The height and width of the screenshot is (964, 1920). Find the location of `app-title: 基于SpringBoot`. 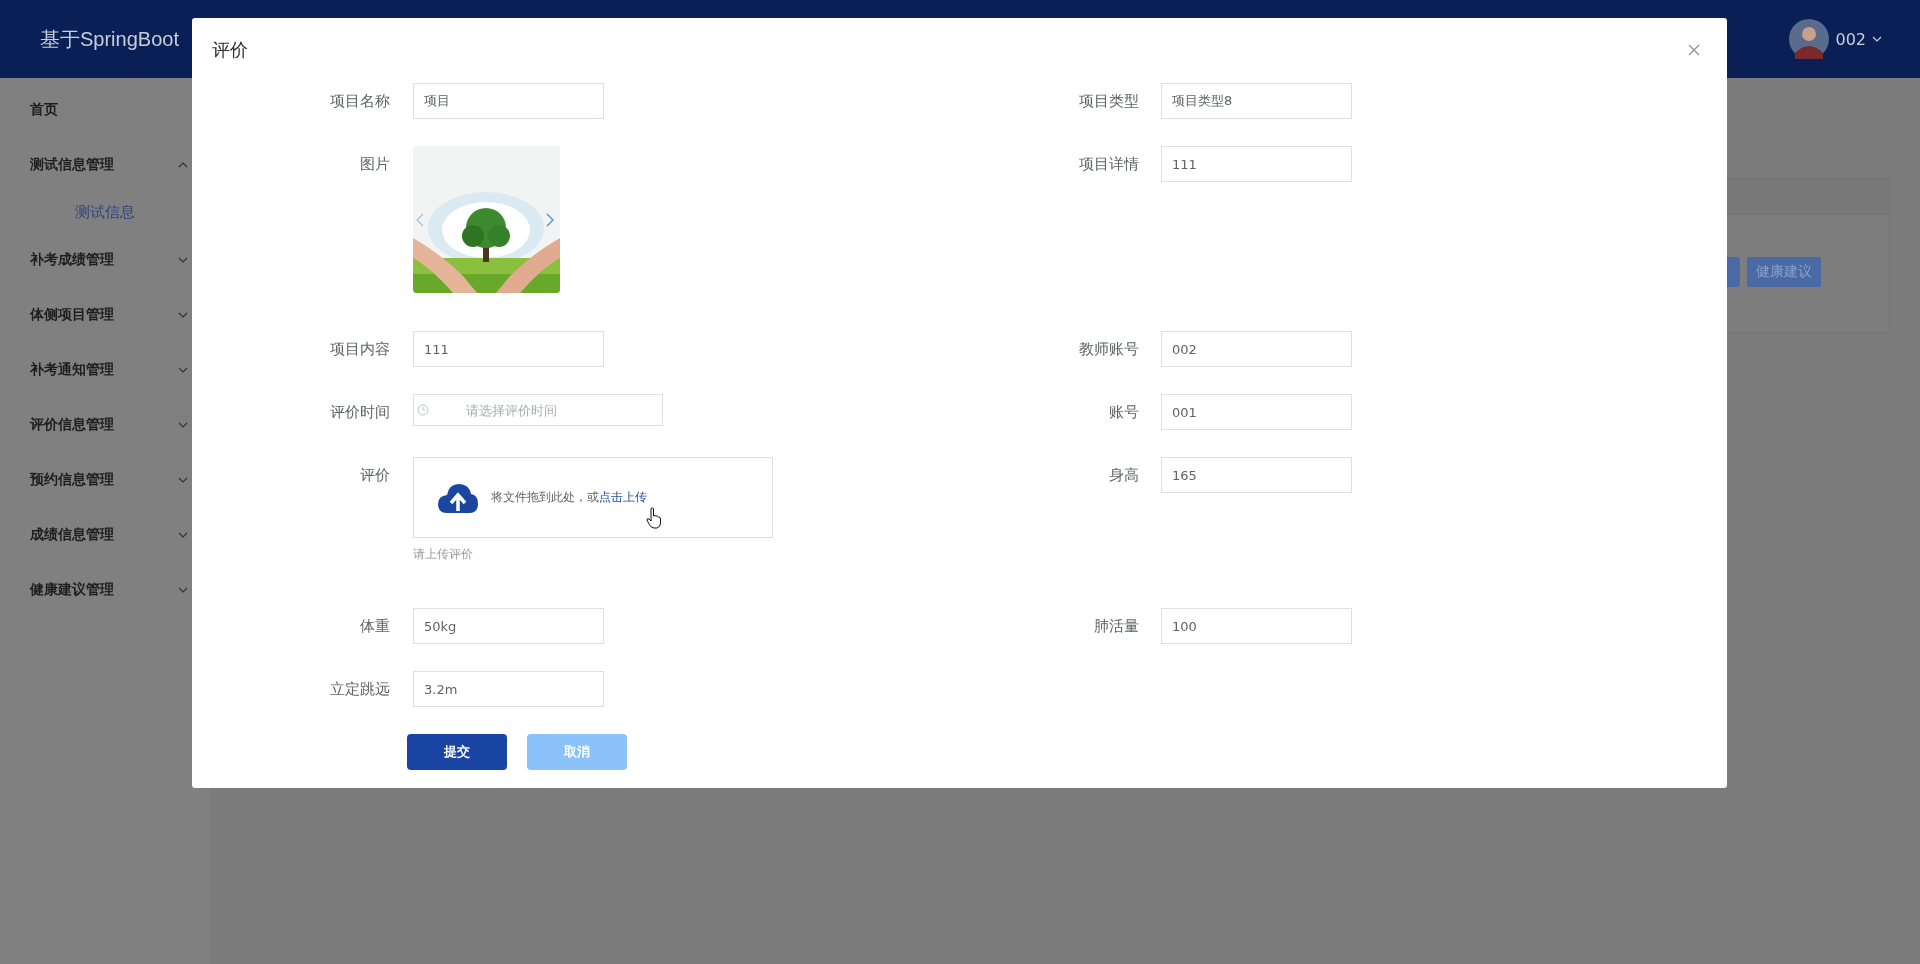

app-title: 基于SpringBoot is located at coordinates (109, 39).